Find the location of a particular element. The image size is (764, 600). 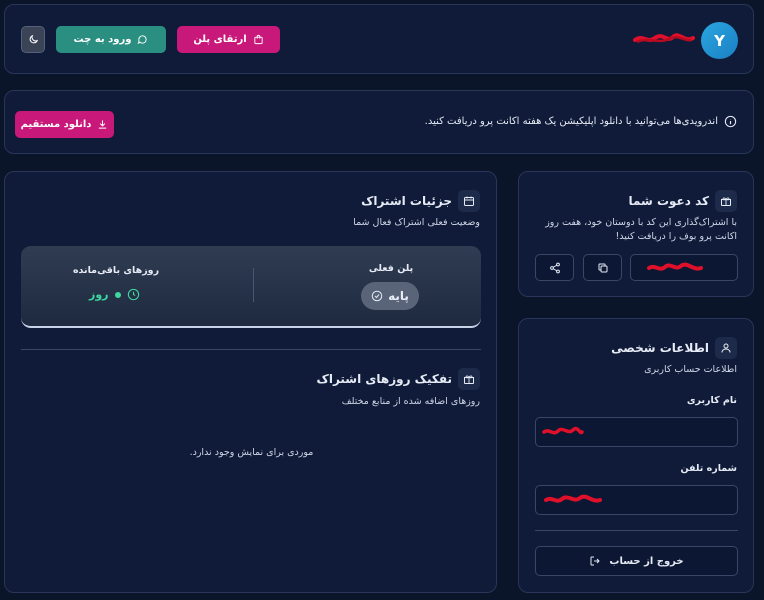

current-plan-value: پایه is located at coordinates (398, 296).